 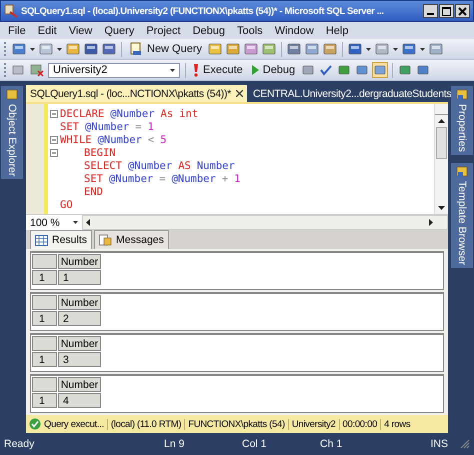 I want to click on play-icon, so click(x=254, y=70).